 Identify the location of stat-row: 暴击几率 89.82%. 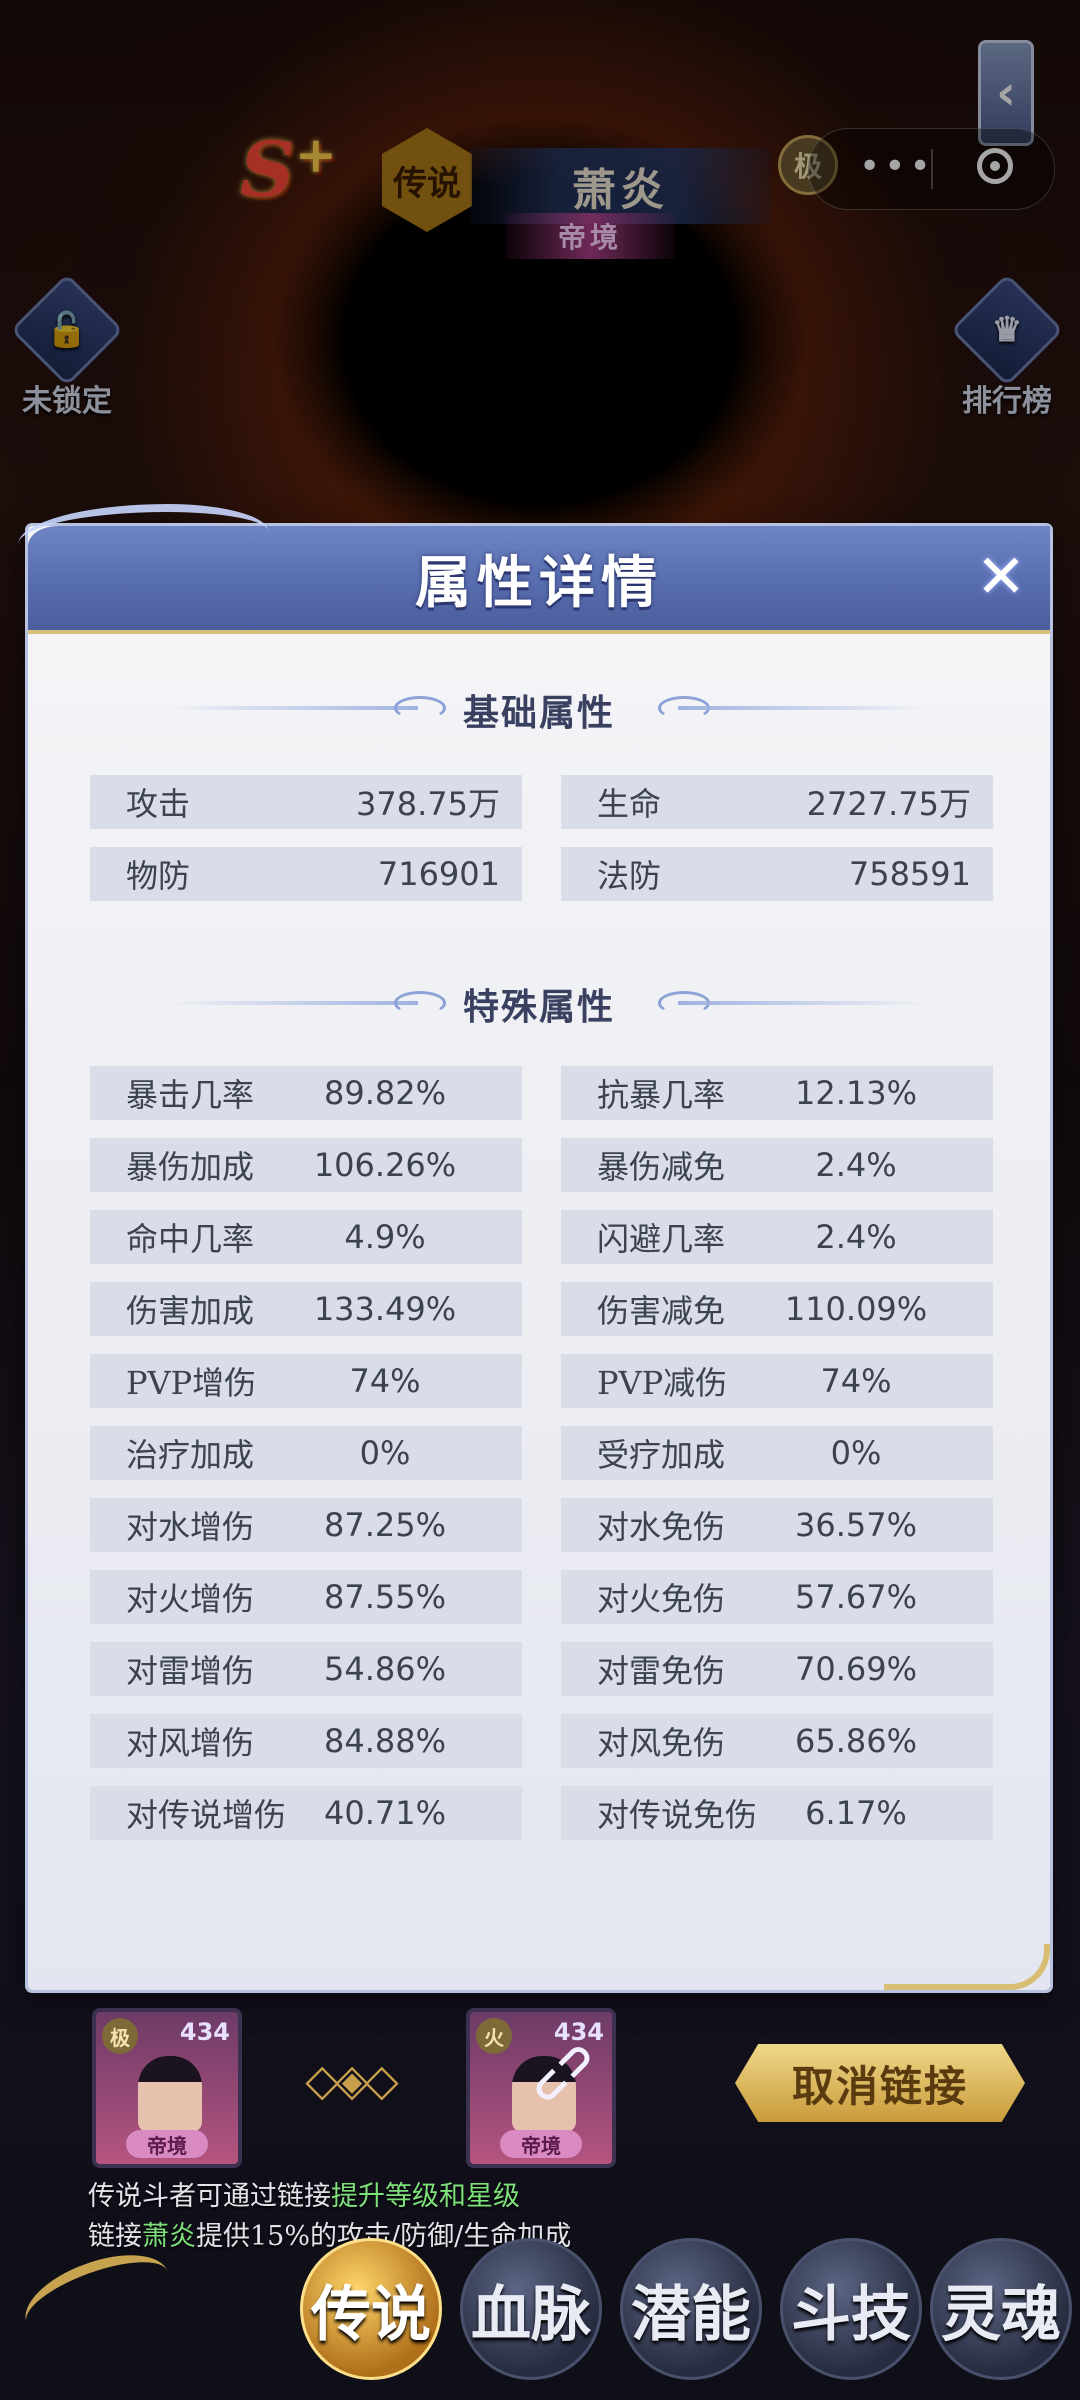
(306, 1093).